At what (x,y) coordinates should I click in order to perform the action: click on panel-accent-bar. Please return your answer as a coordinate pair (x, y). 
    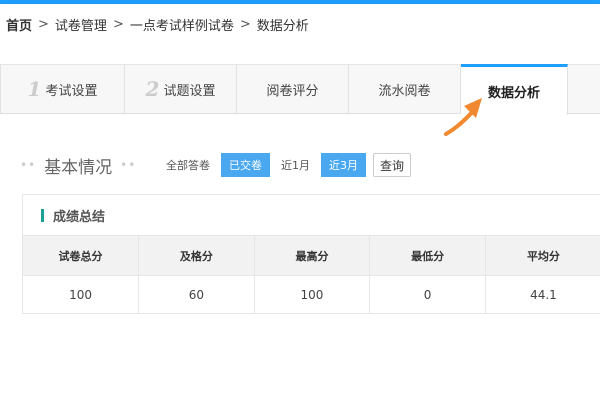
    Looking at the image, I should click on (42, 215).